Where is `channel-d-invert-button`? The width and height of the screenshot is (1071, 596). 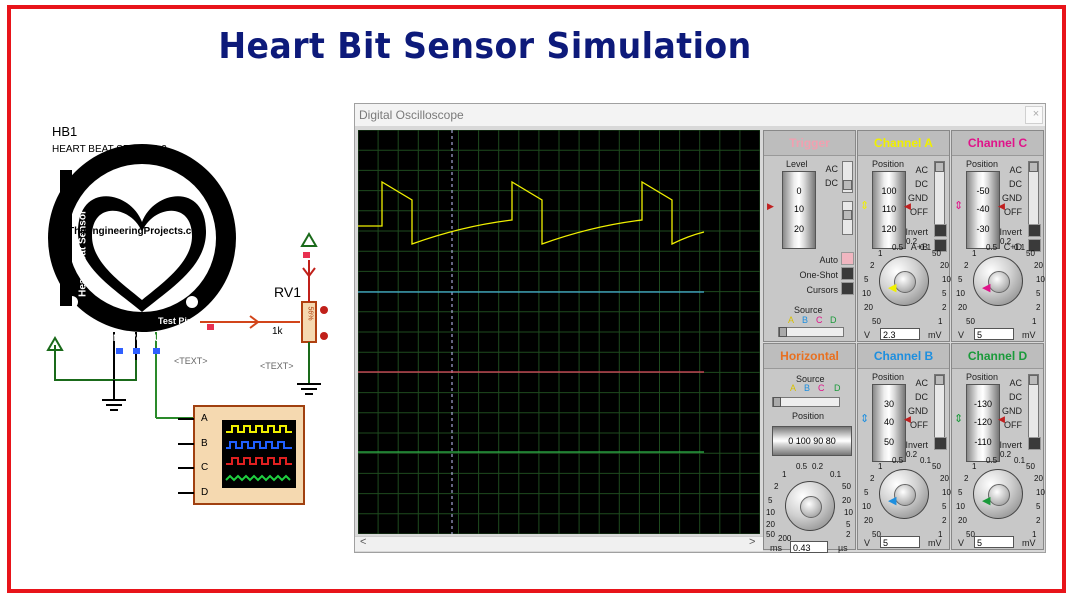 channel-d-invert-button is located at coordinates (1034, 443).